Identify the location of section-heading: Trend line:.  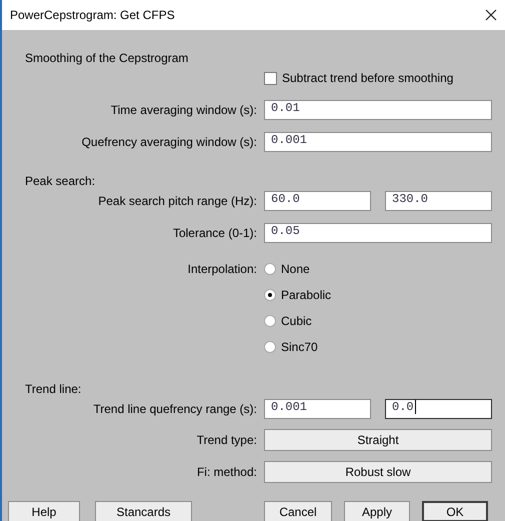
(53, 389).